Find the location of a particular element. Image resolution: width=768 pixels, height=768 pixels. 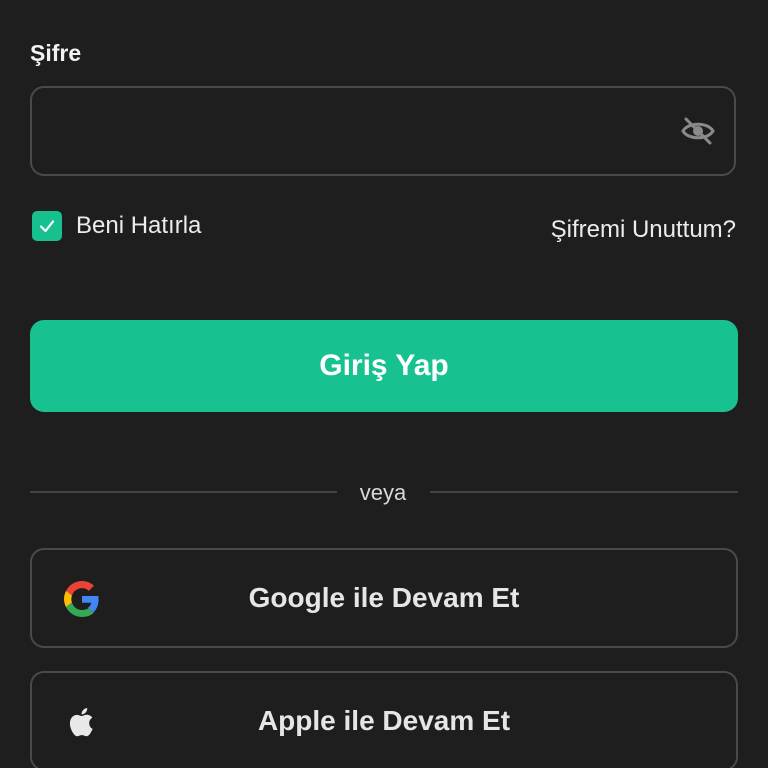

google-signin-label: Google ile Devam Et is located at coordinates (384, 597).